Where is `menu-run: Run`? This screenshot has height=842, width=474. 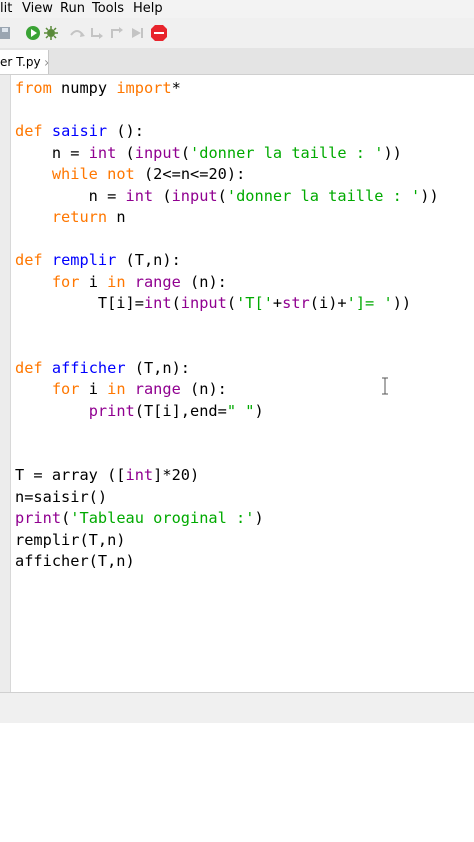 menu-run: Run is located at coordinates (72, 8).